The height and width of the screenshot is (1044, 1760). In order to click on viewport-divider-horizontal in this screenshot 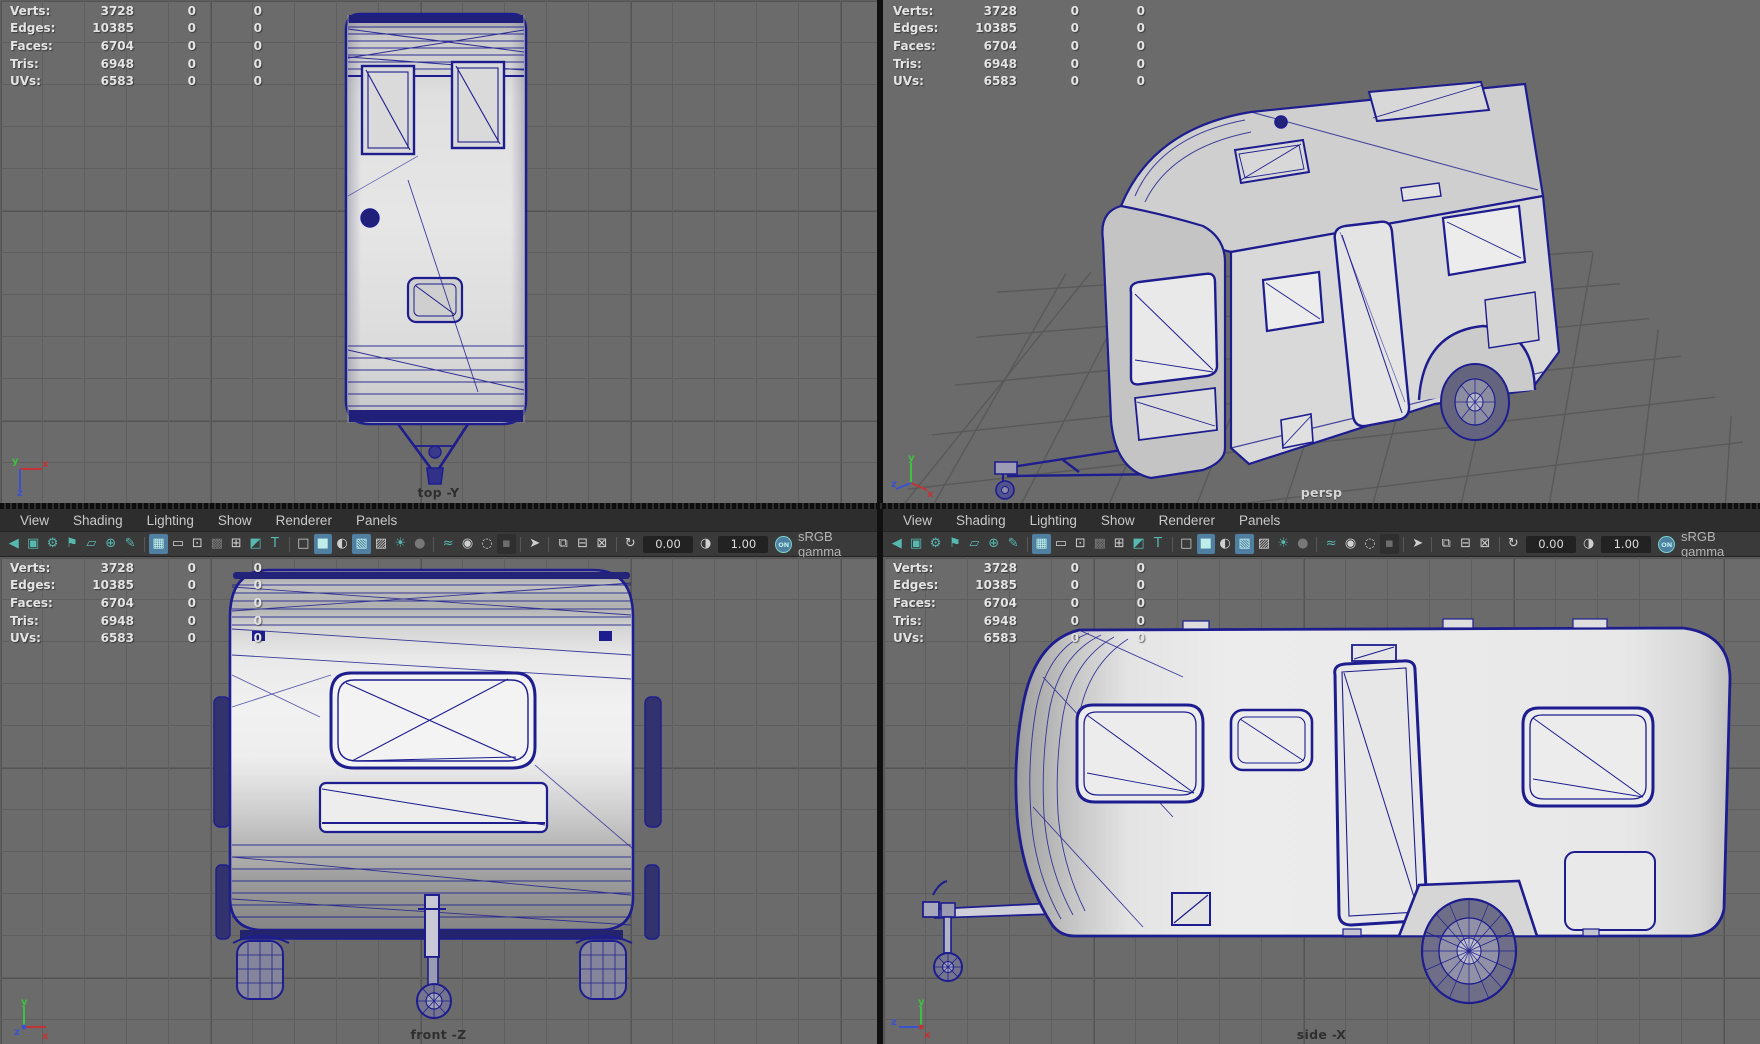, I will do `click(880, 506)`.